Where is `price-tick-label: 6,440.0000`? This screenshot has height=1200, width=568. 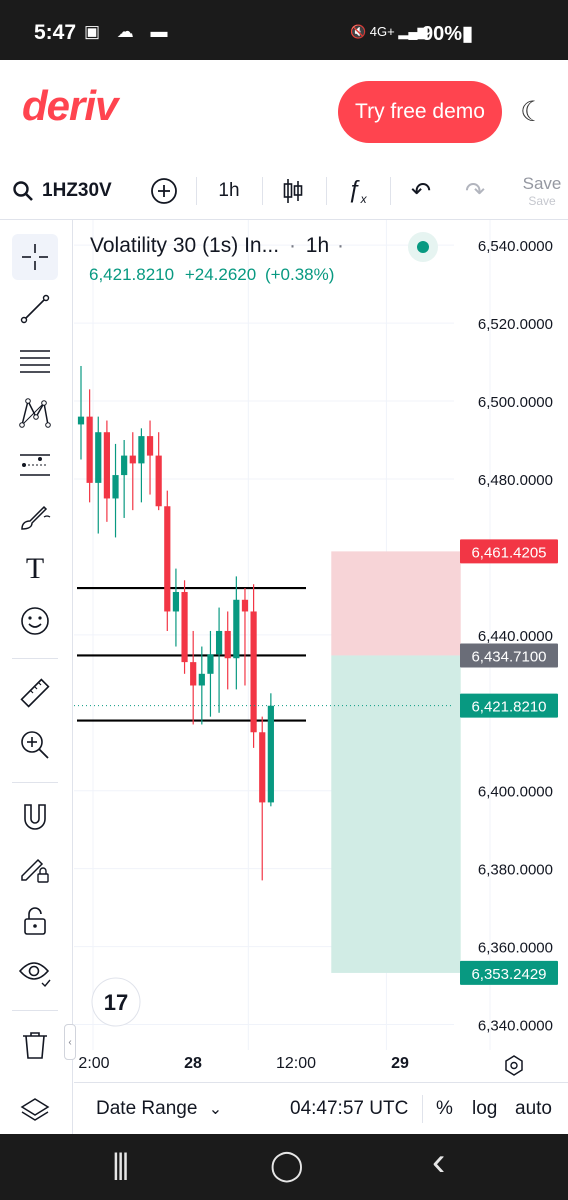 price-tick-label: 6,440.0000 is located at coordinates (515, 636).